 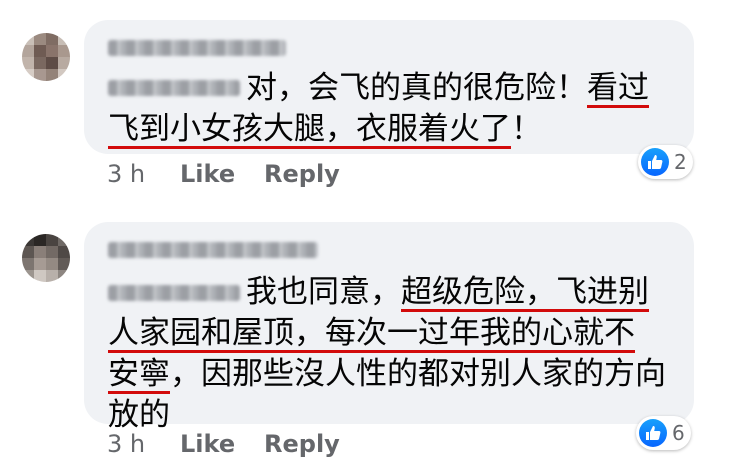 What do you see at coordinates (678, 433) in the screenshot?
I see `reaction-count: 6` at bounding box center [678, 433].